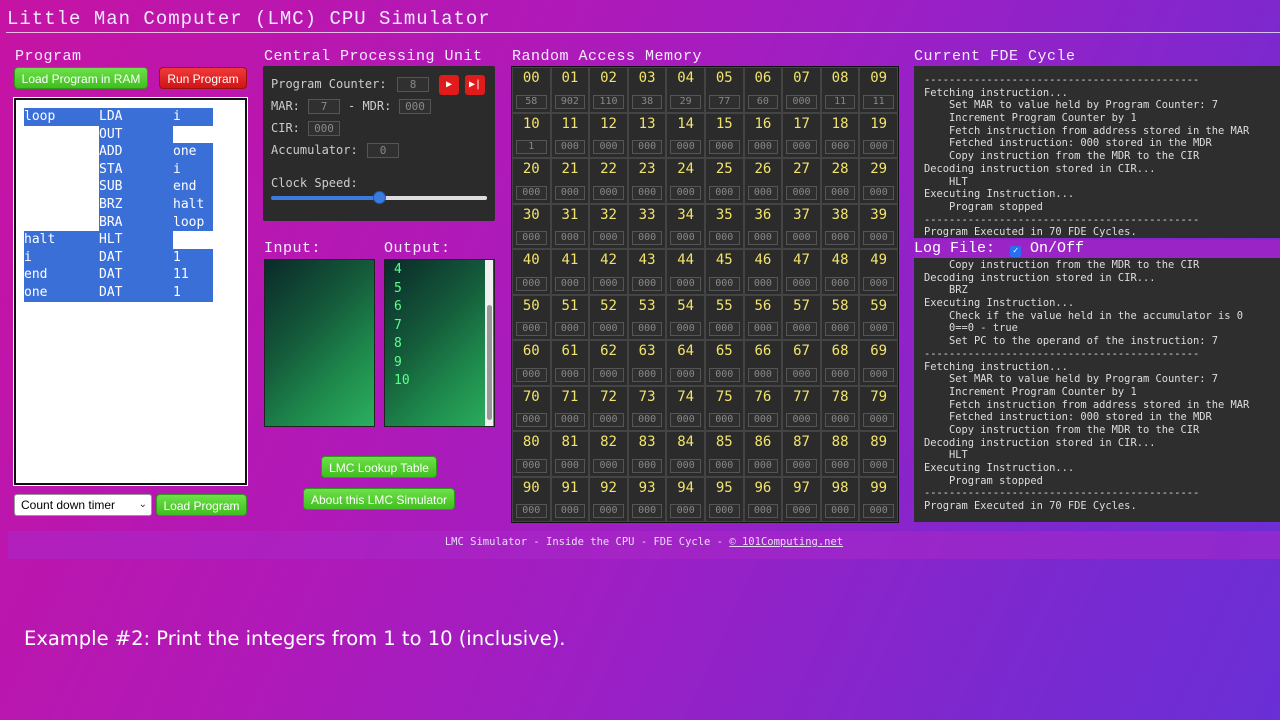 Image resolution: width=1280 pixels, height=720 pixels. I want to click on ram-value: 29, so click(685, 101).